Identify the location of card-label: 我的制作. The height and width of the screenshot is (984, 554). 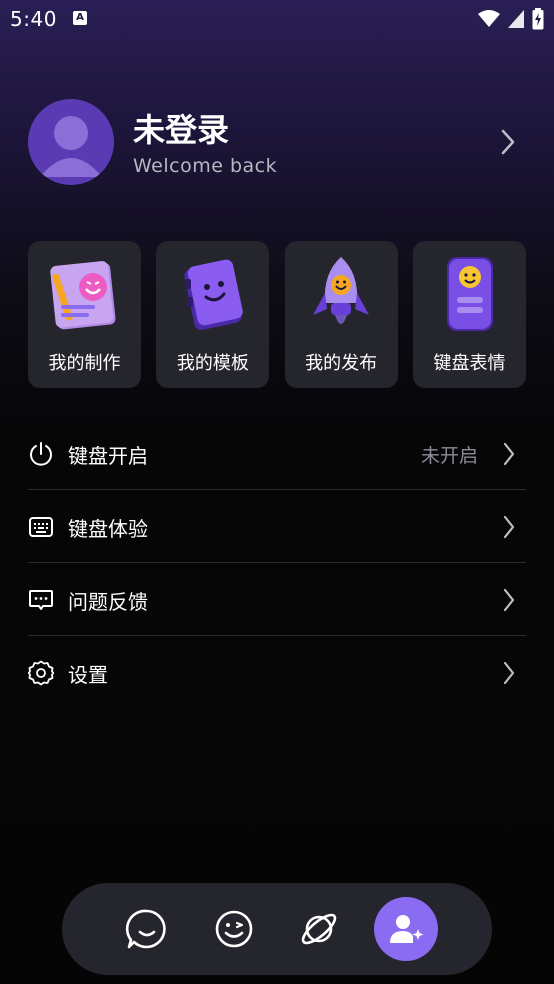
(84, 363).